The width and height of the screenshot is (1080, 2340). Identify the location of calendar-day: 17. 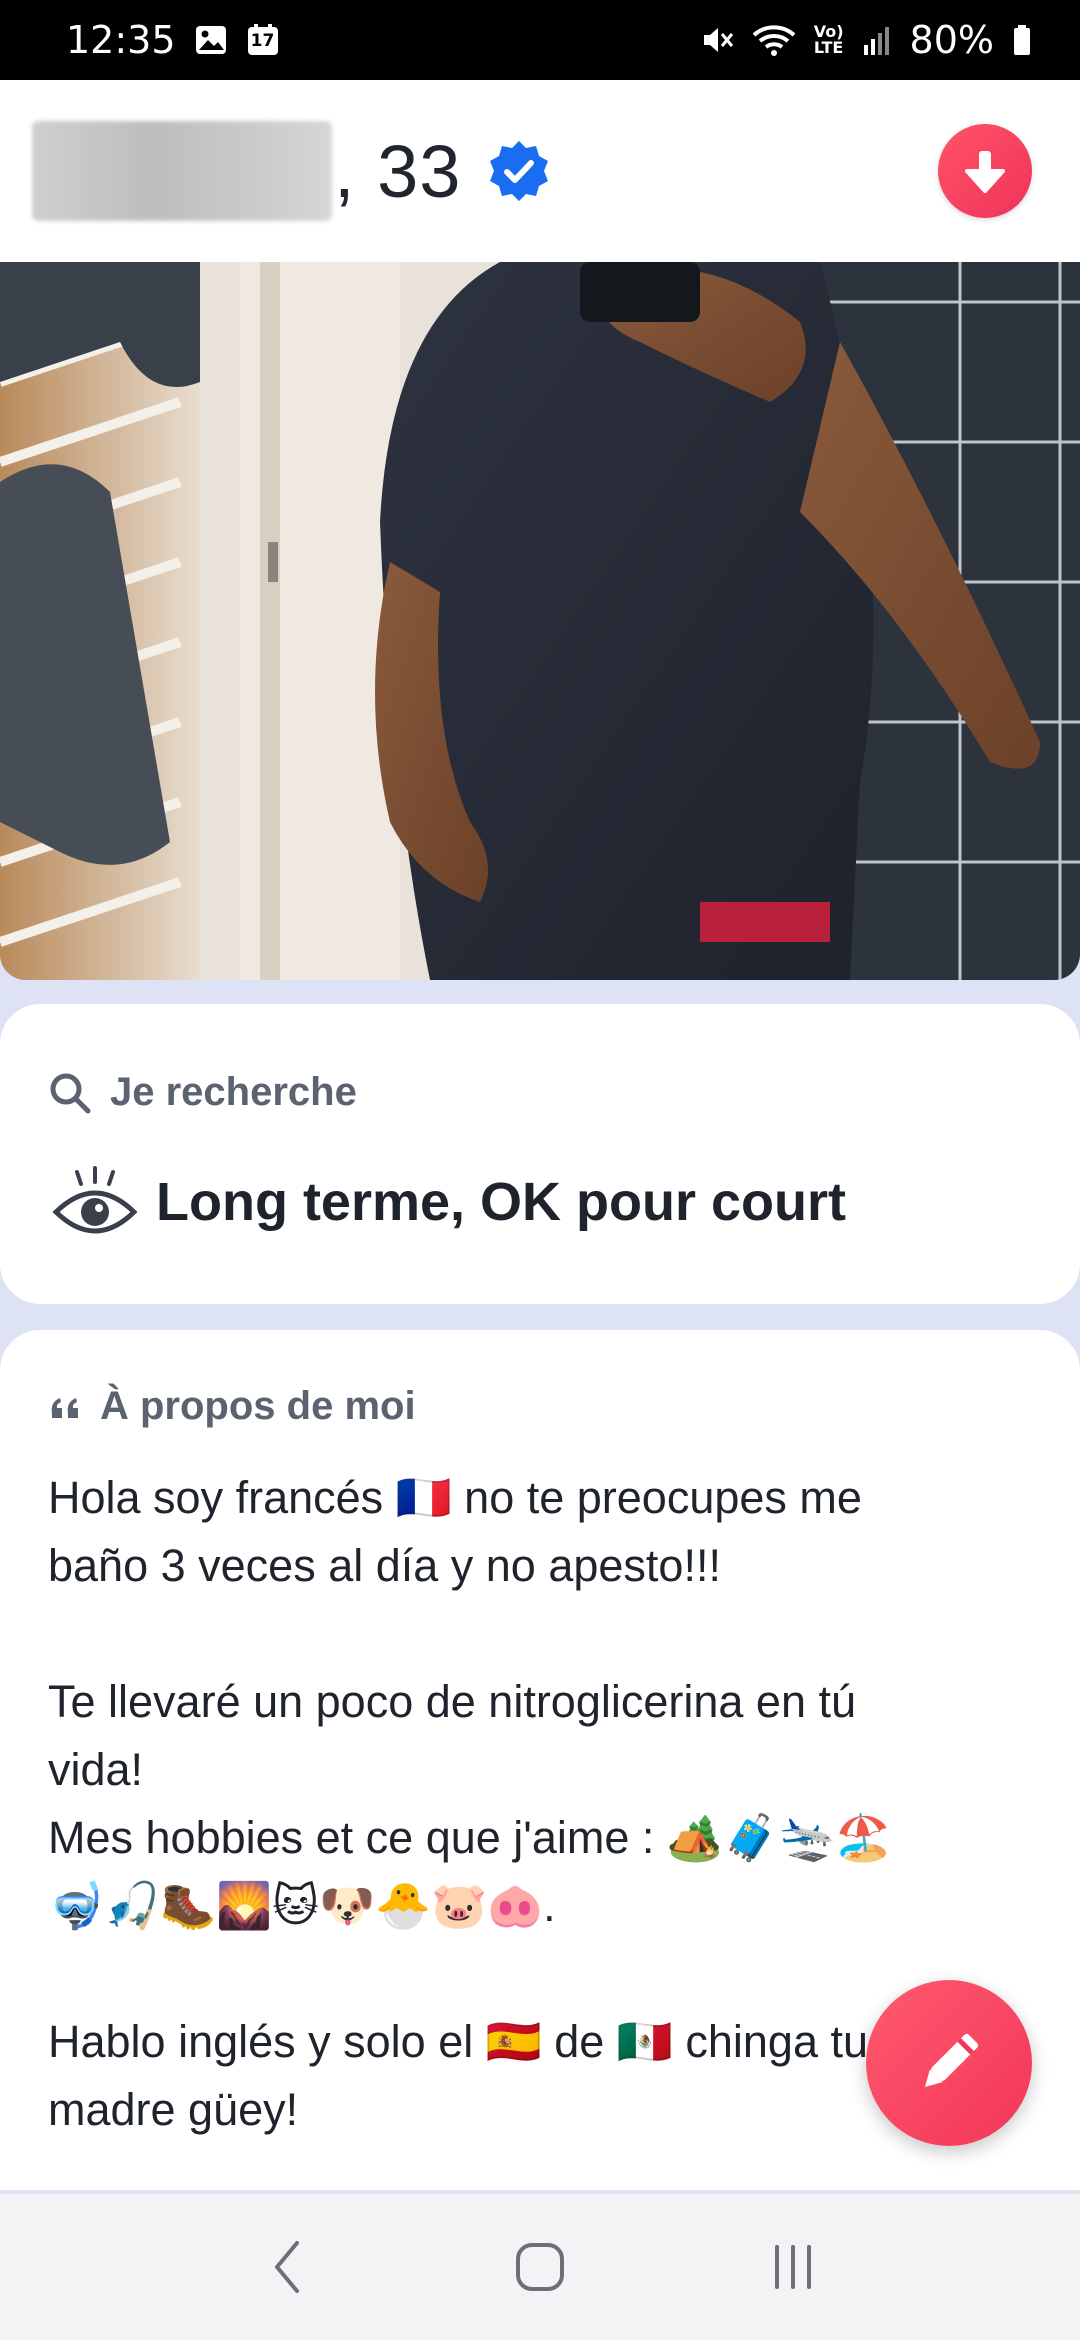
(262, 41).